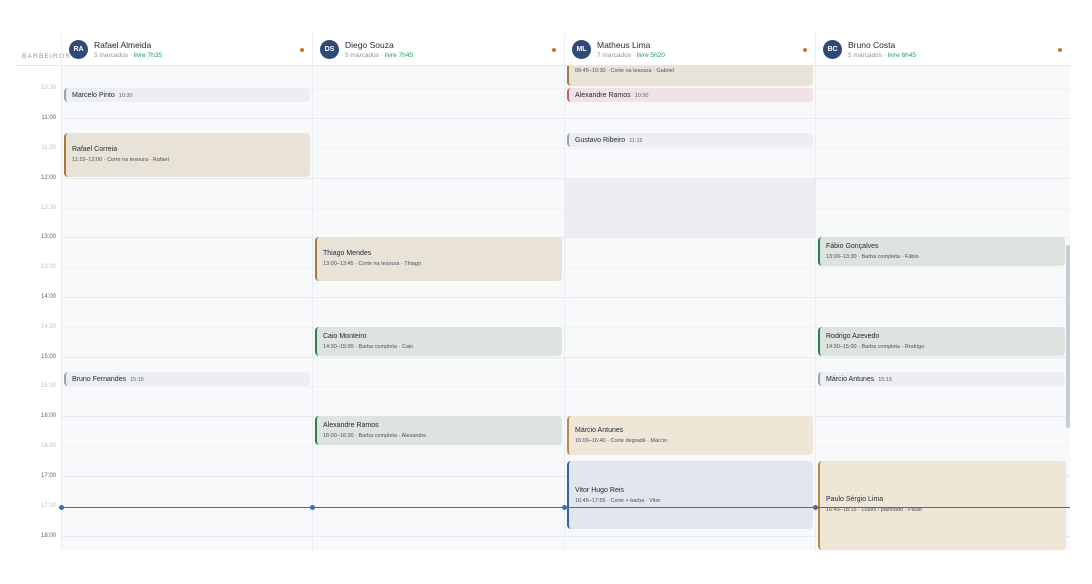  Describe the element at coordinates (48, 118) in the screenshot. I see `time-label: 11:00` at that location.